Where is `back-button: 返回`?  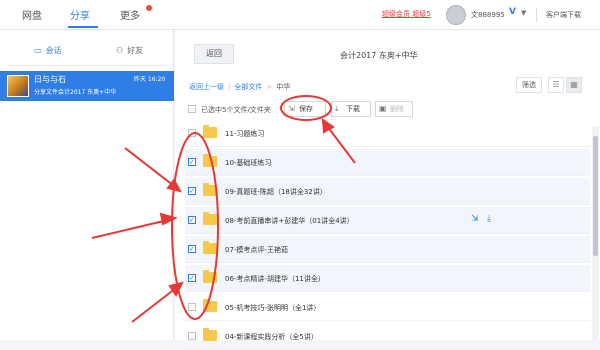 back-button: 返回 is located at coordinates (214, 54).